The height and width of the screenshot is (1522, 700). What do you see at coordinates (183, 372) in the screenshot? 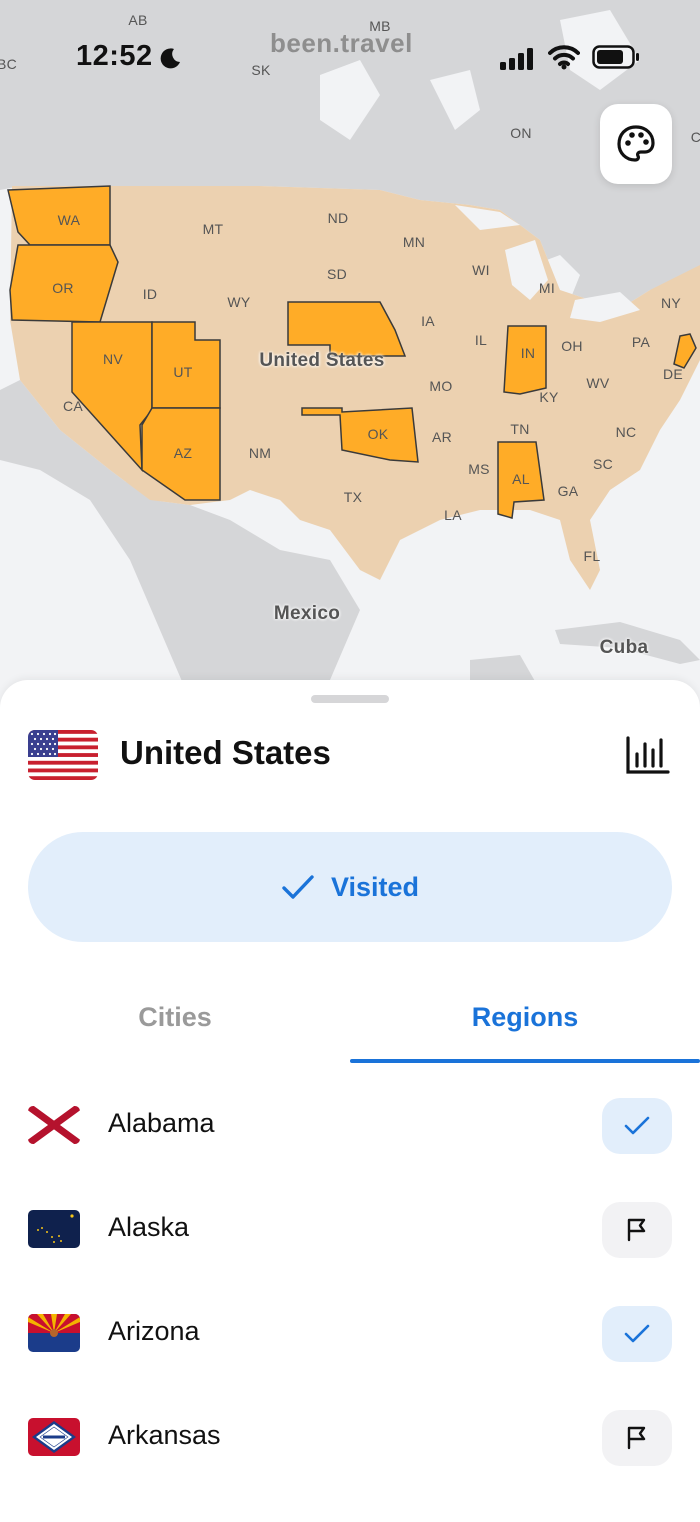
I see `map-label-ut: UT` at bounding box center [183, 372].